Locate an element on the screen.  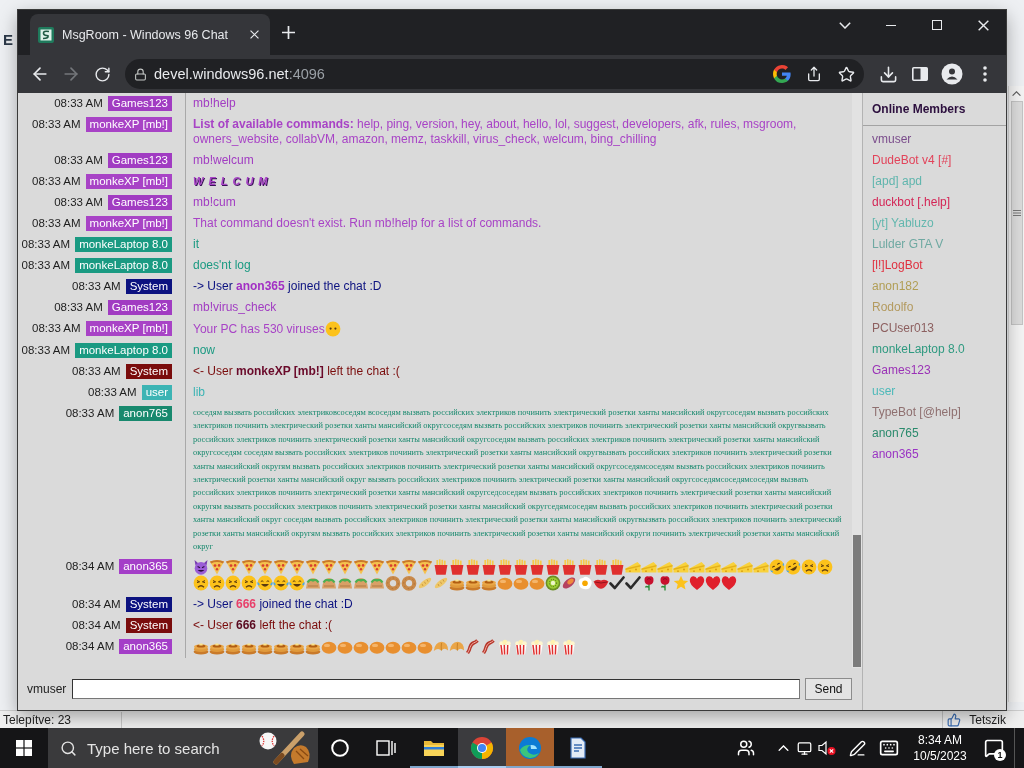
g-logo-icon is located at coordinates (782, 74).